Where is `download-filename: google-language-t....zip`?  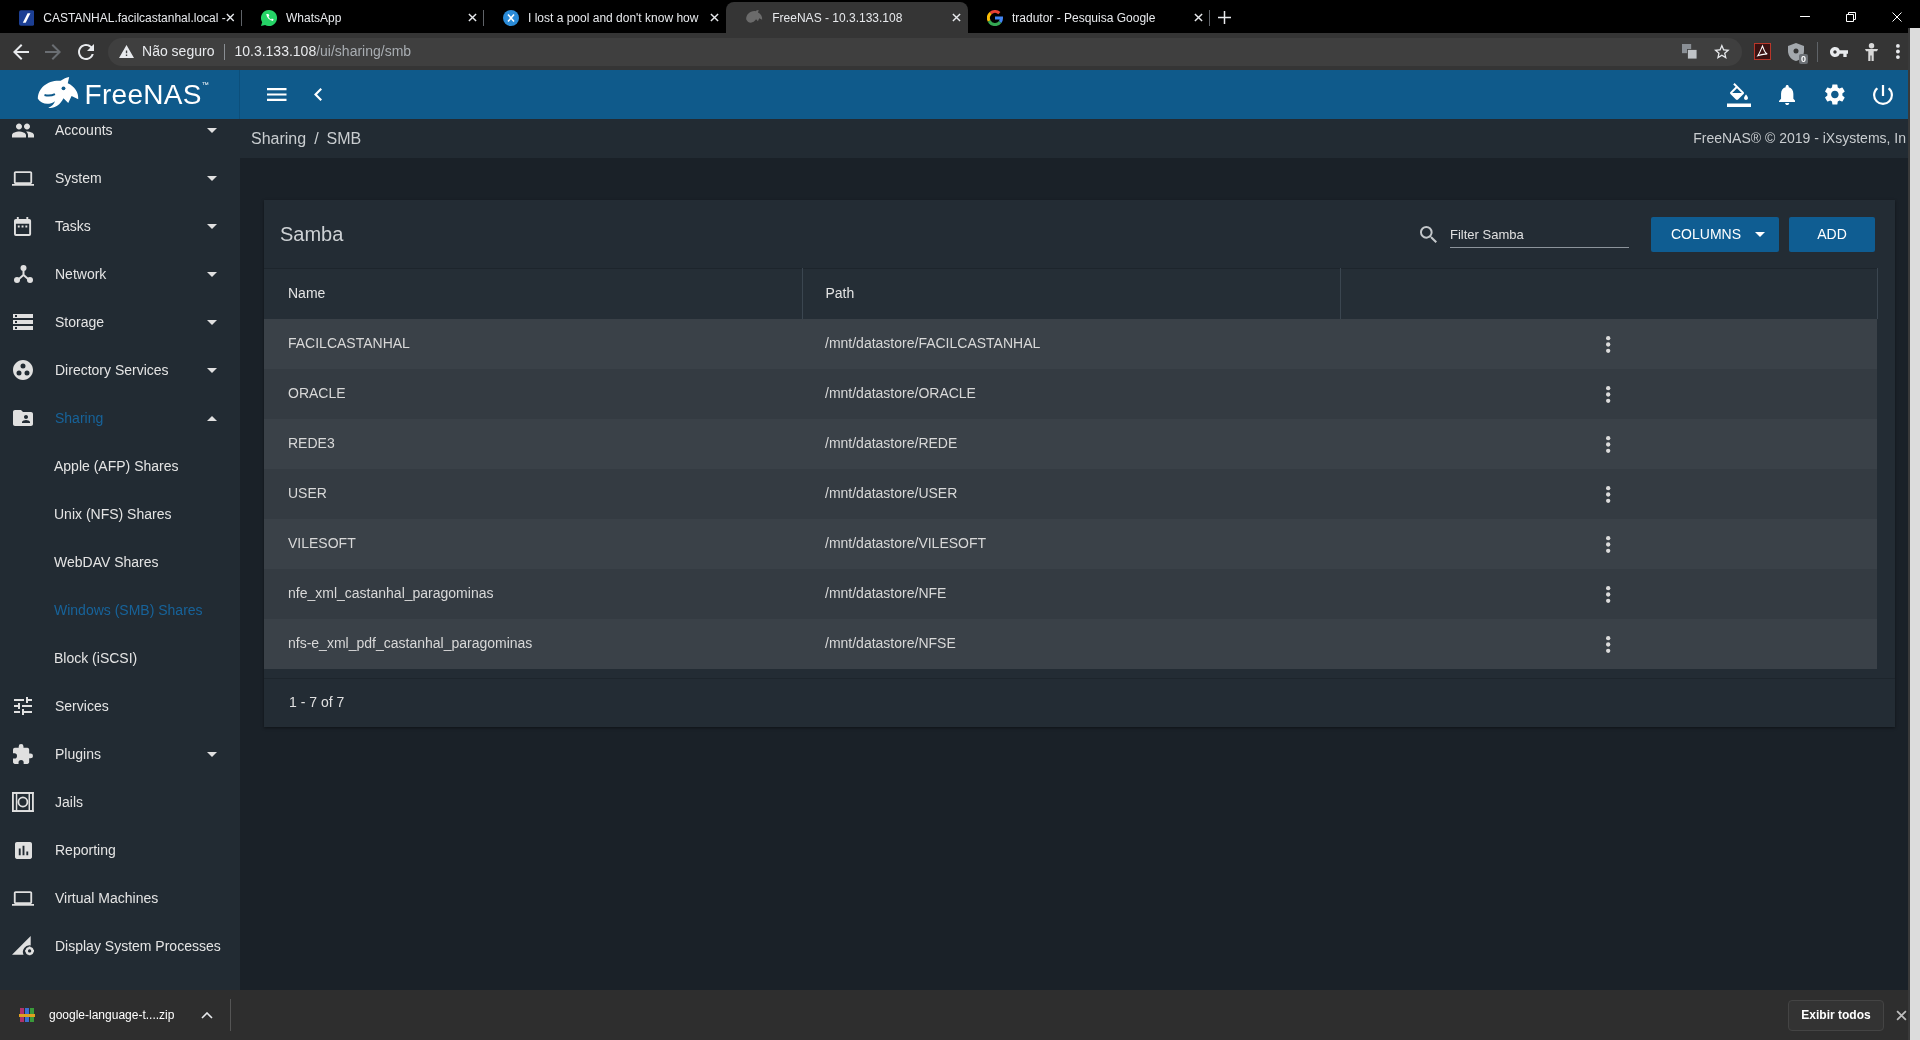 download-filename: google-language-t....zip is located at coordinates (125, 1015).